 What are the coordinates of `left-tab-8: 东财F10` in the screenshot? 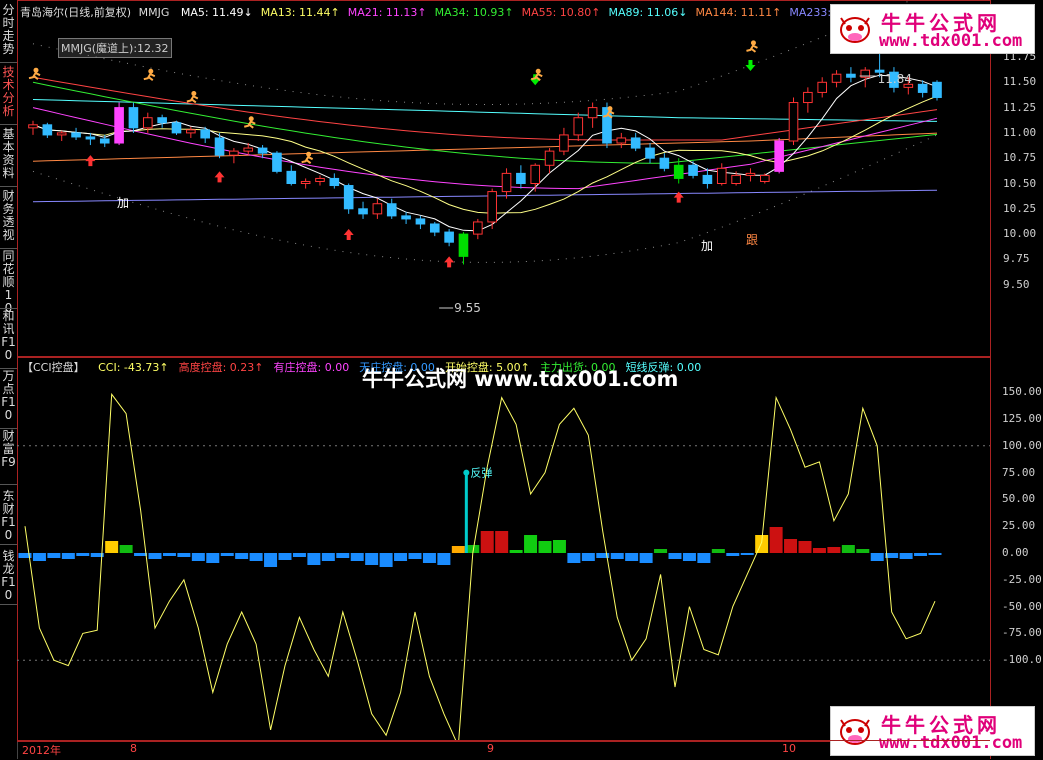 It's located at (8, 516).